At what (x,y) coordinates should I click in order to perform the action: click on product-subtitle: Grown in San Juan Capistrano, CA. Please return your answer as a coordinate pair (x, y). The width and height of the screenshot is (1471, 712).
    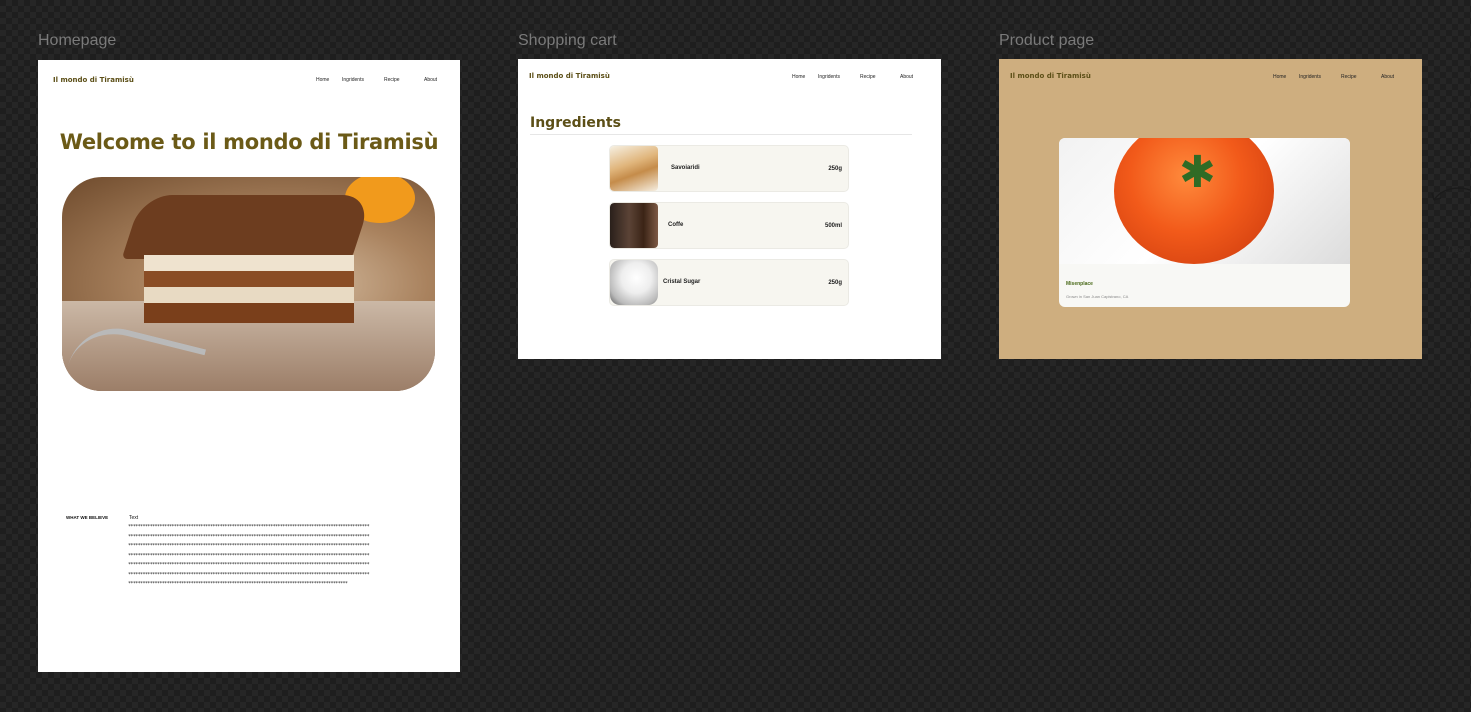
    Looking at the image, I should click on (1097, 296).